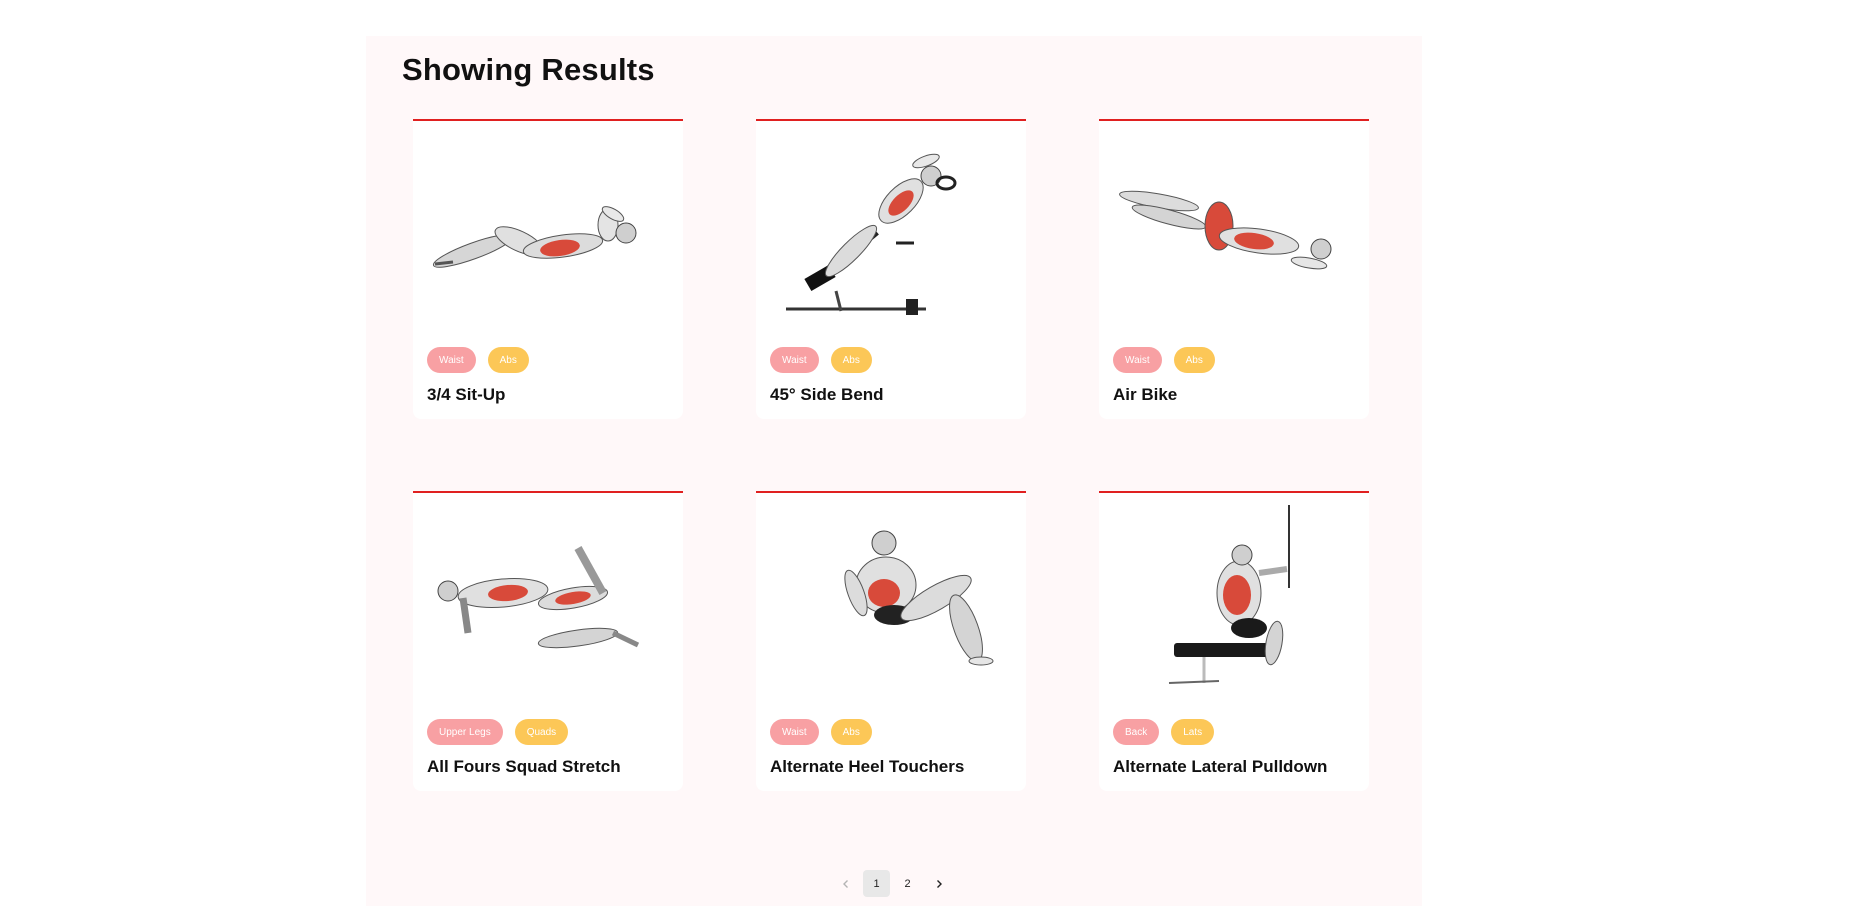 Image resolution: width=1854 pixels, height=918 pixels. I want to click on exercise-card: Waist Abs 45° Side Bend, so click(891, 269).